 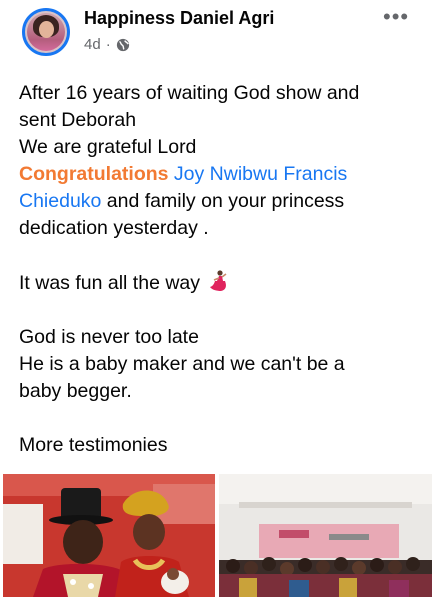 I want to click on post-line: Chieduko and family on your princess, so click(x=221, y=201).